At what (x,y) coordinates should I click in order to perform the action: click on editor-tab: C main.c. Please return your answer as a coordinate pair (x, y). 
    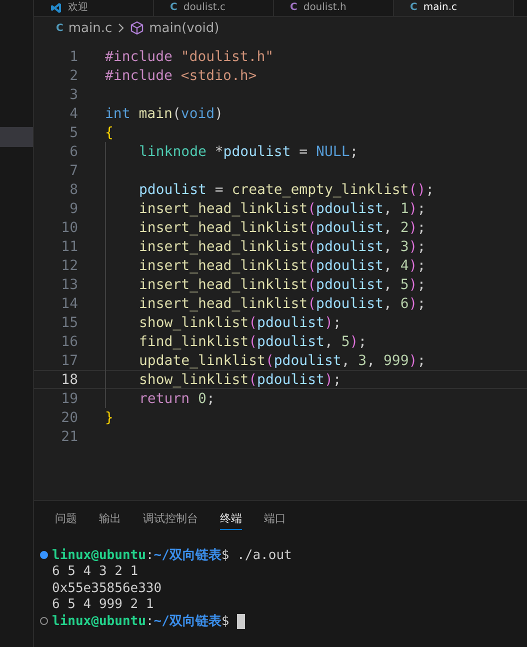
    Looking at the image, I should click on (454, 8).